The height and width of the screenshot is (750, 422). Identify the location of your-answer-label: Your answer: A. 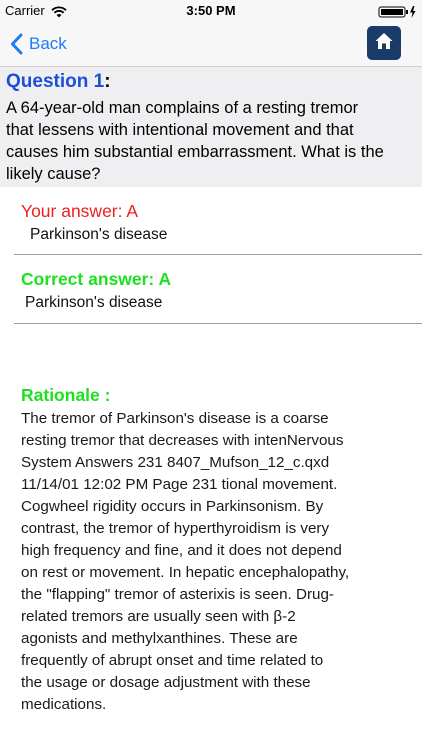
(80, 211).